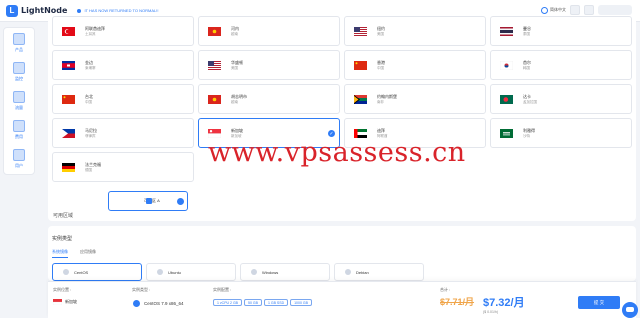  Describe the element at coordinates (239, 99) in the screenshot. I see `region-text: 胡志明市 越南` at that location.